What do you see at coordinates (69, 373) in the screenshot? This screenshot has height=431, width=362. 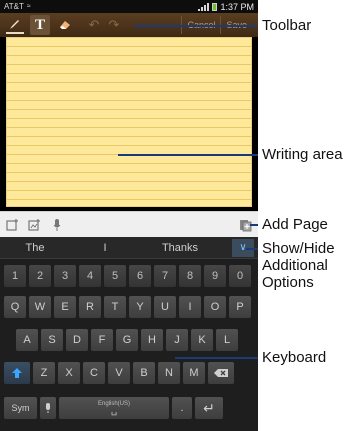 I see `key: X` at bounding box center [69, 373].